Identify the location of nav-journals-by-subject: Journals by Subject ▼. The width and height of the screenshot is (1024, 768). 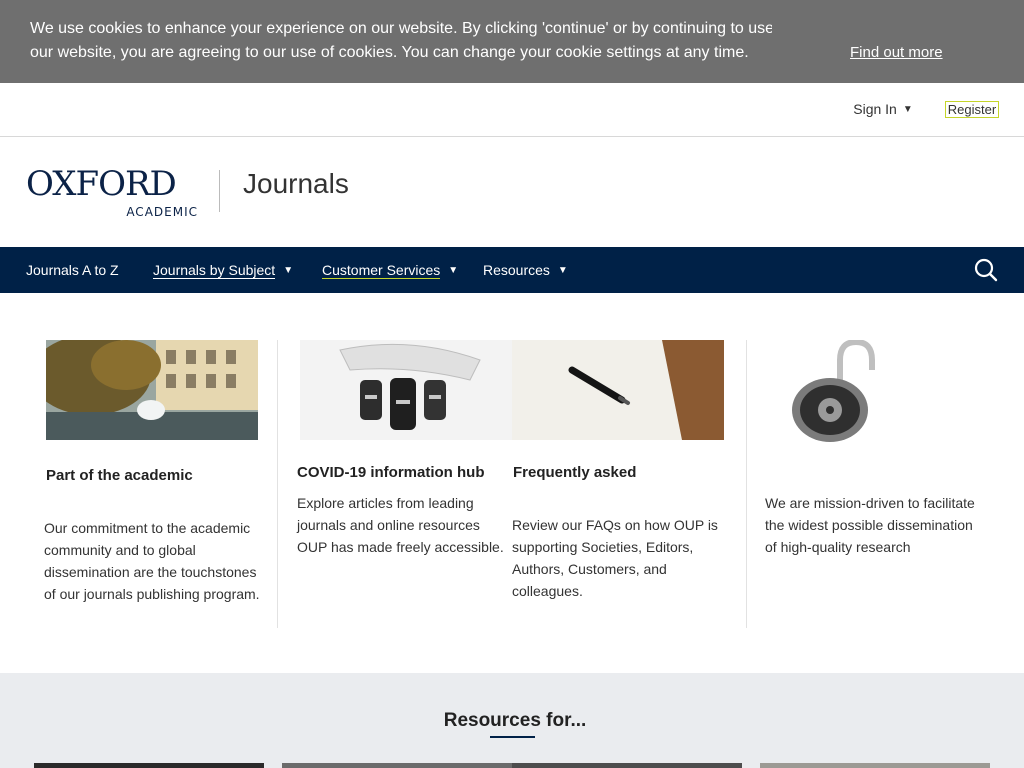
(223, 270).